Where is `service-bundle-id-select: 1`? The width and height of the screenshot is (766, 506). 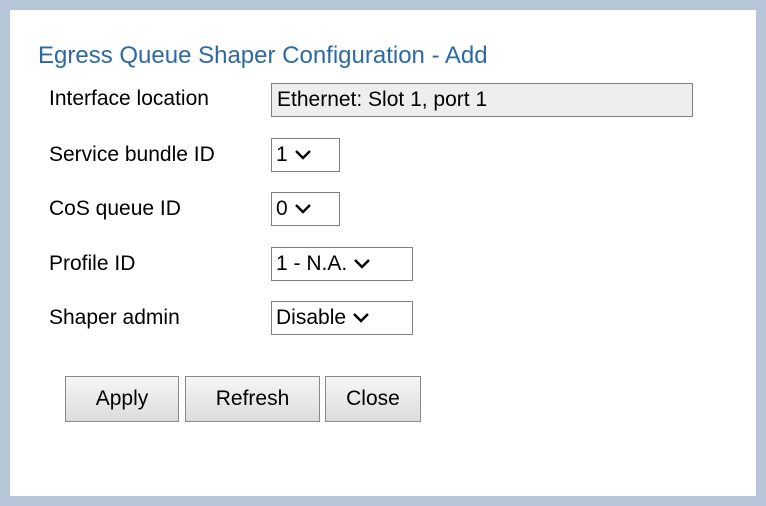
service-bundle-id-select: 1 is located at coordinates (305, 155).